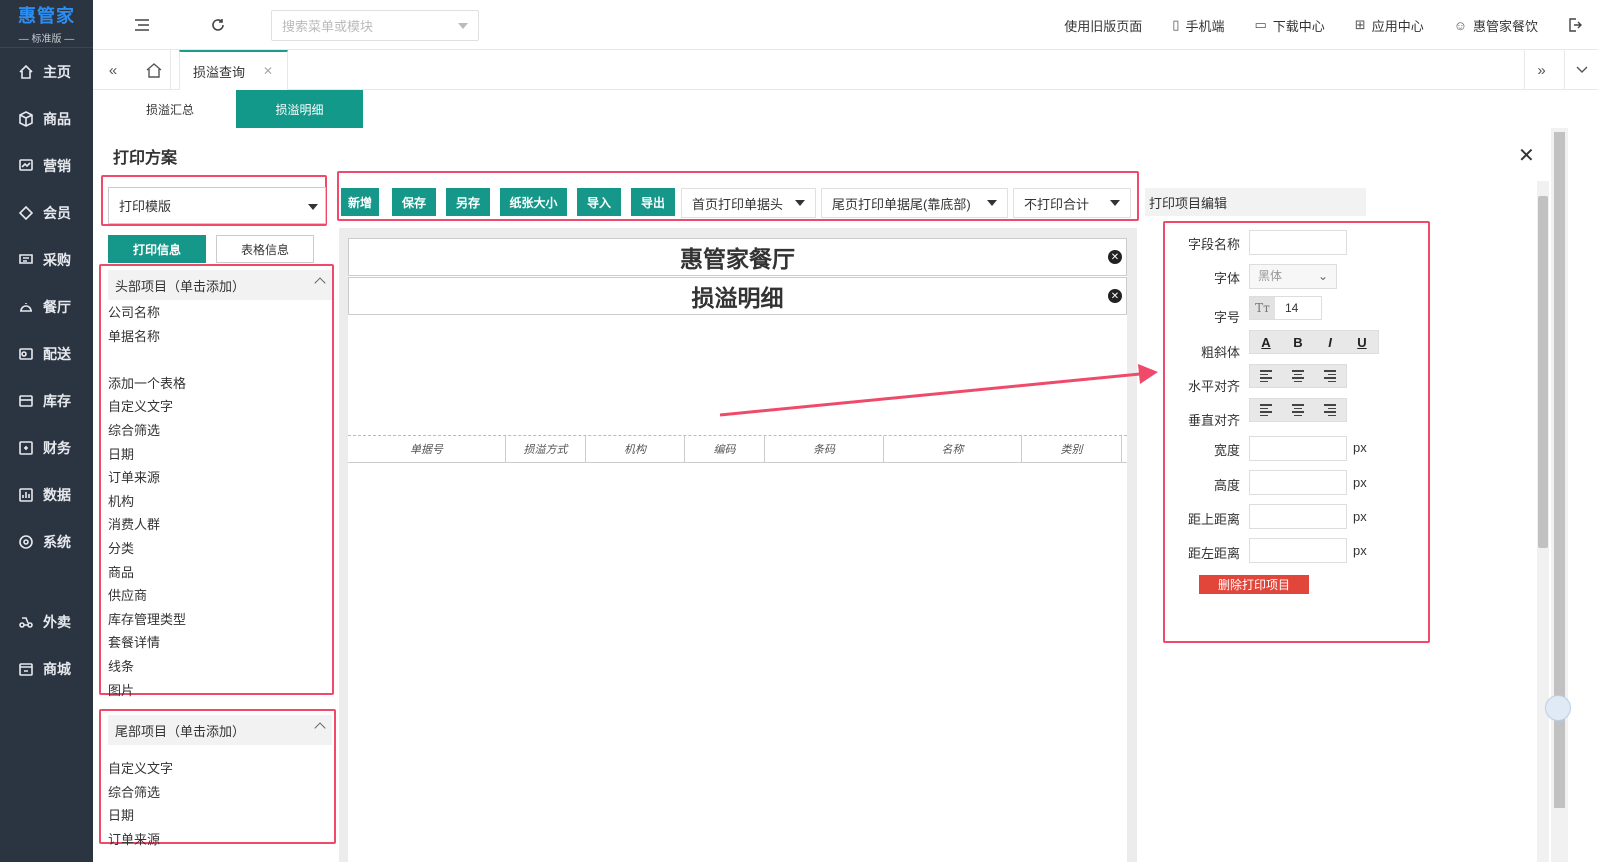 Image resolution: width=1598 pixels, height=862 pixels. I want to click on menu-toggle-icon, so click(142, 25).